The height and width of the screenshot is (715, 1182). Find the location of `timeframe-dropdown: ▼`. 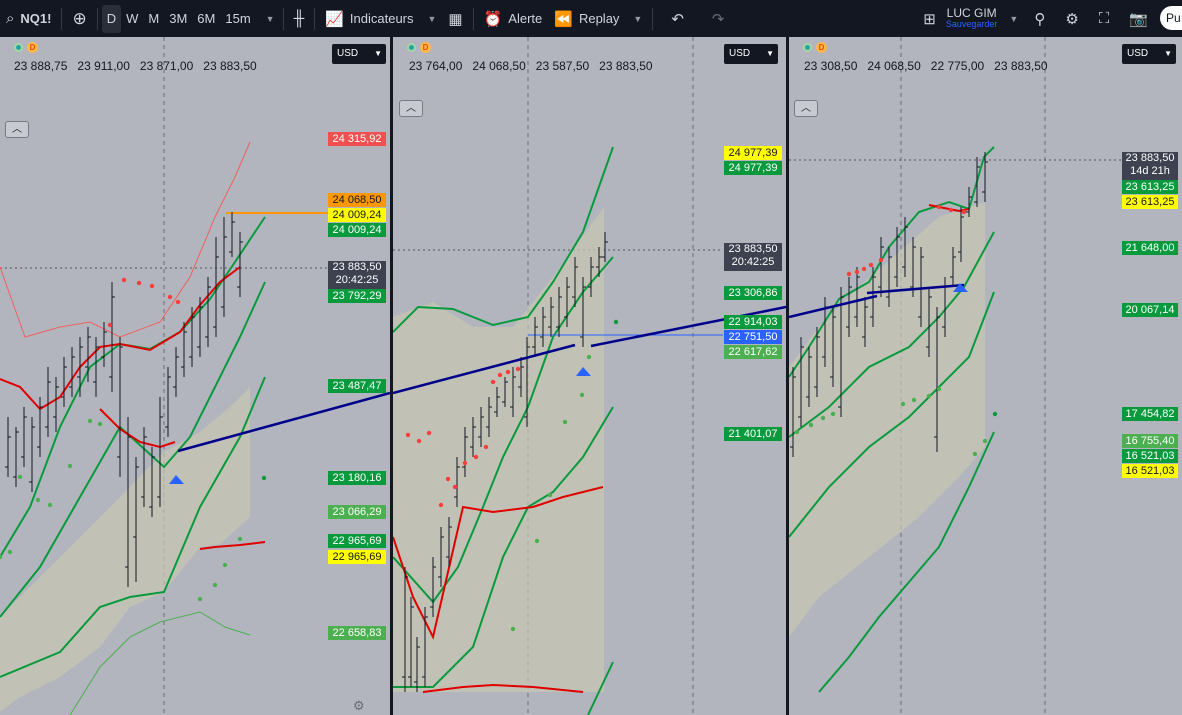

timeframe-dropdown: ▼ is located at coordinates (267, 18).